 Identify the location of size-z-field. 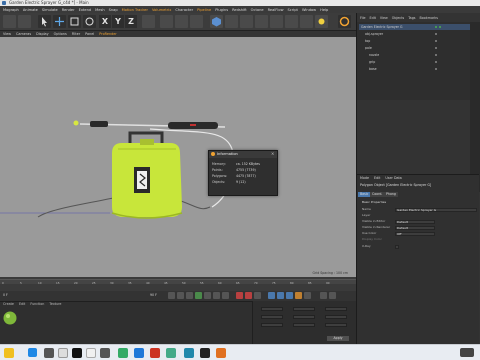
(304, 325).